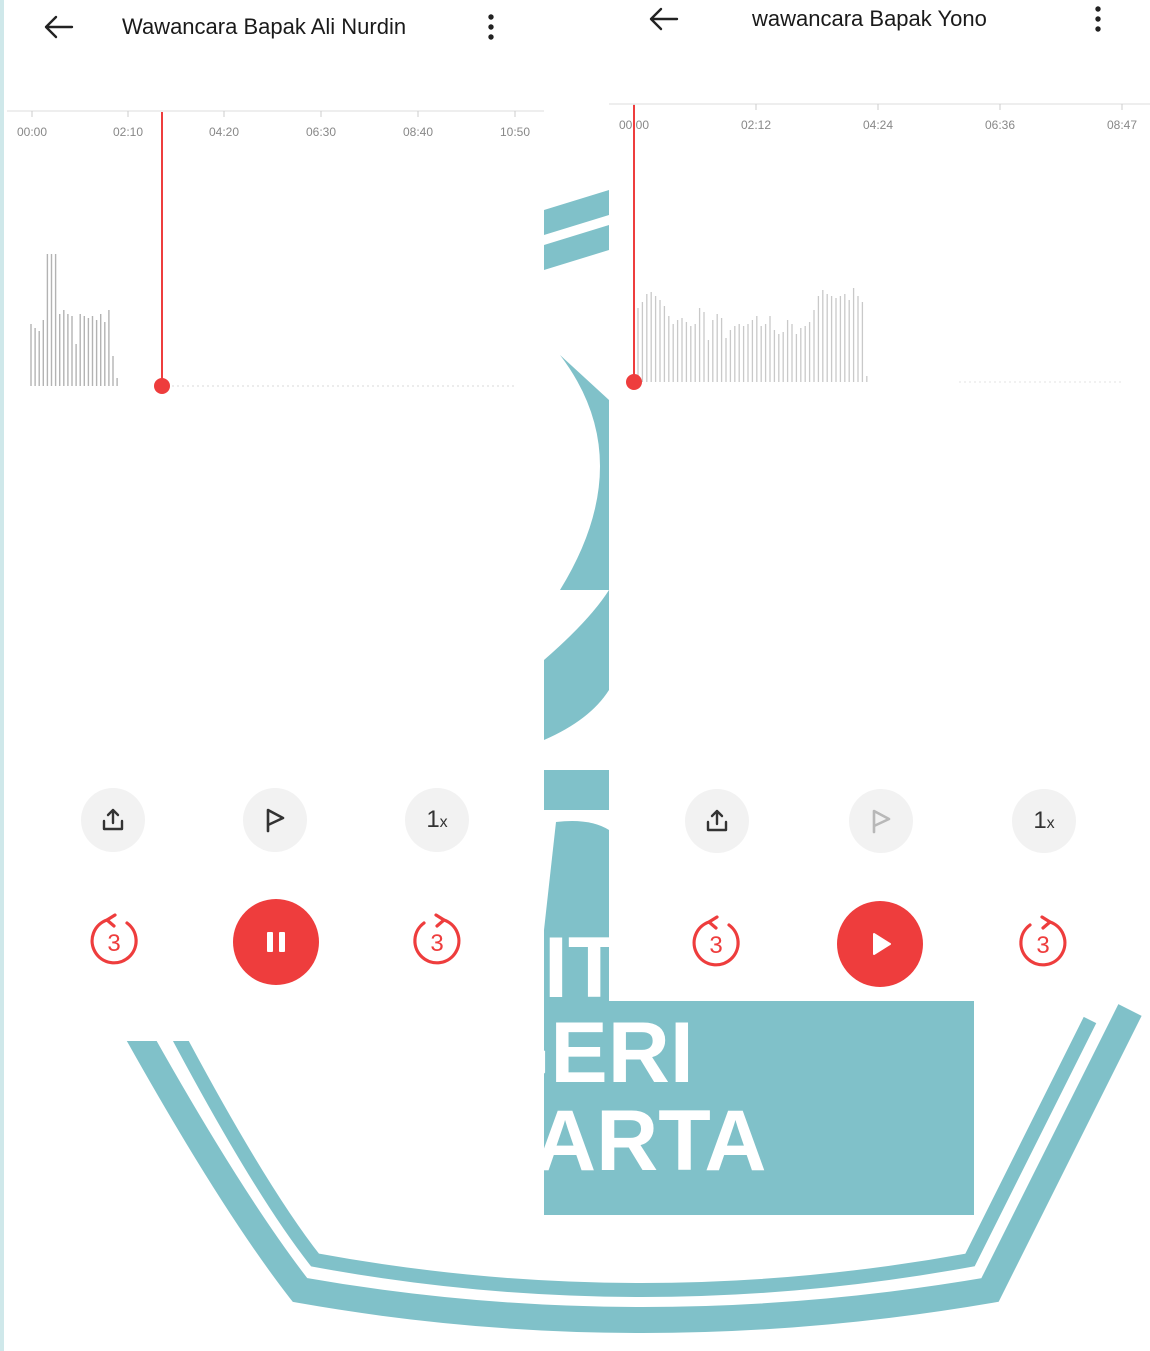 The height and width of the screenshot is (1351, 1150). I want to click on watermark-line-2: JAKARTA, so click(564, 1141).